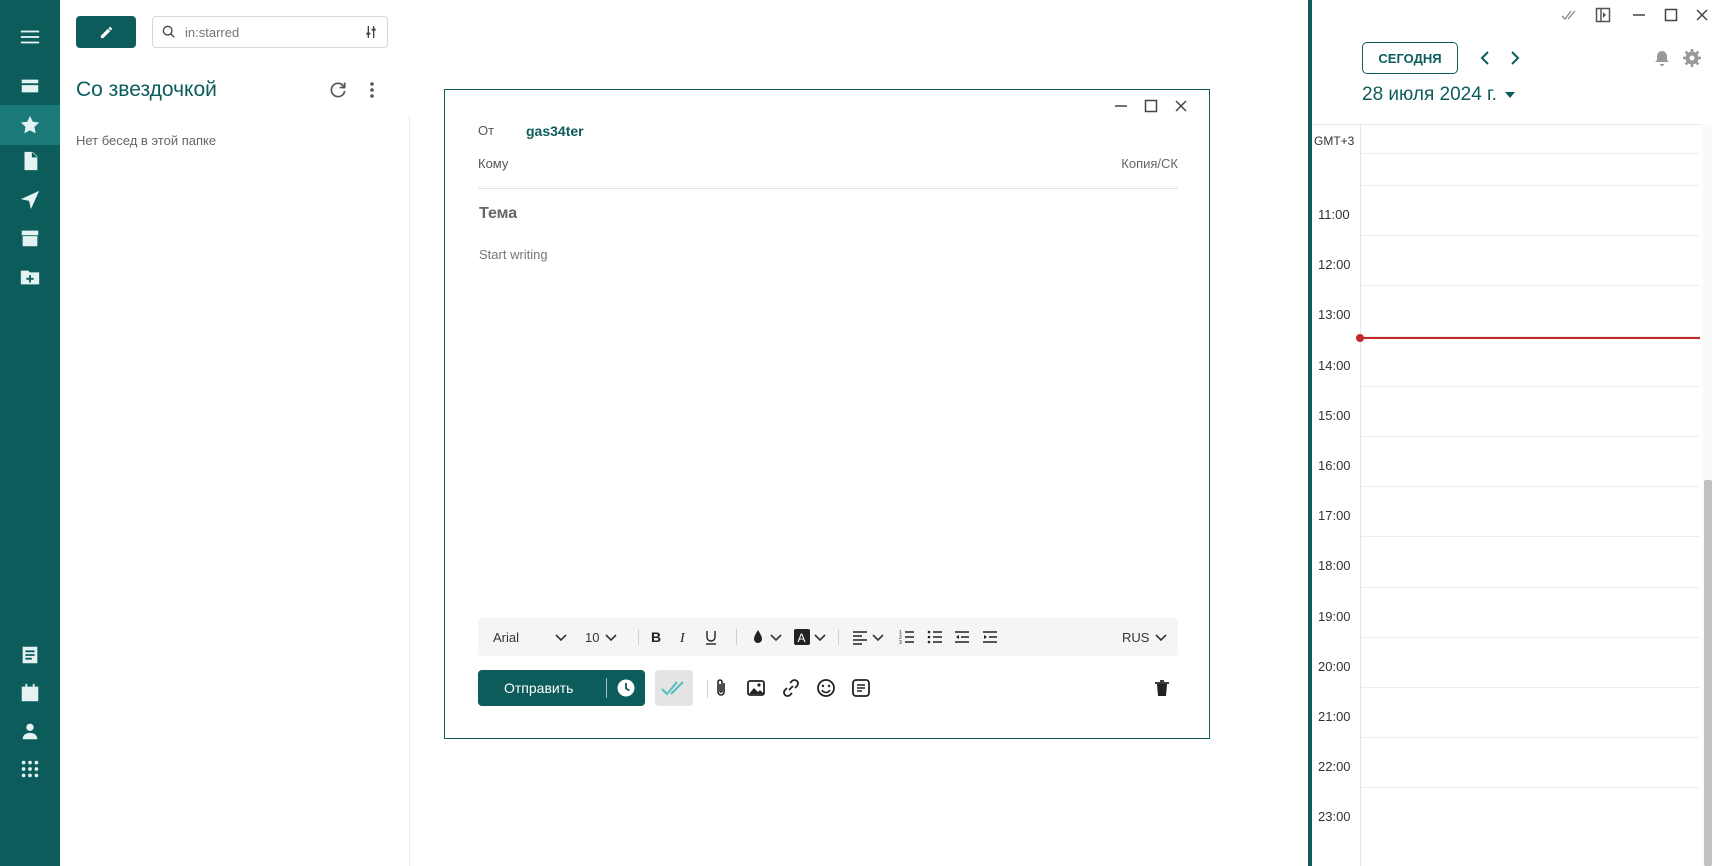 This screenshot has height=866, width=1712. Describe the element at coordinates (802, 638) in the screenshot. I see `svg-text: A` at that location.